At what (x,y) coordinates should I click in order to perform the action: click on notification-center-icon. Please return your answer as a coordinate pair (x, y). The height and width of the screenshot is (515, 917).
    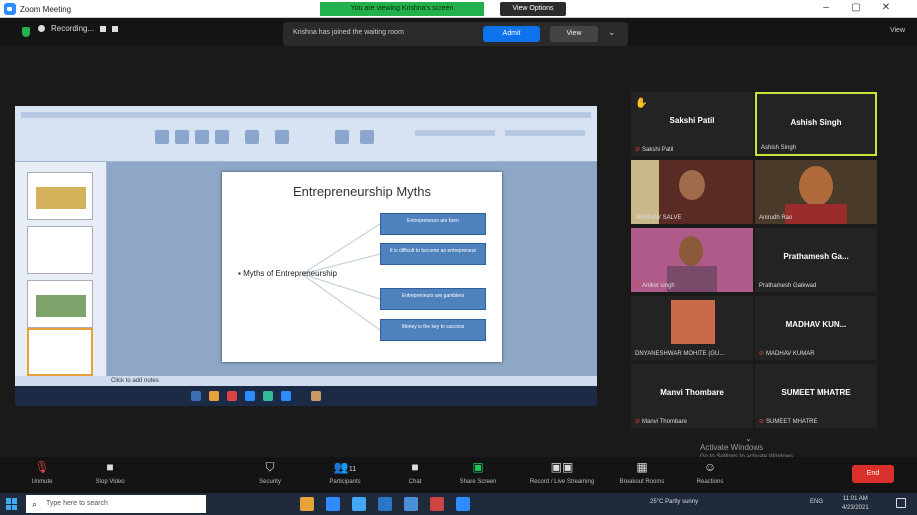
    Looking at the image, I should click on (901, 503).